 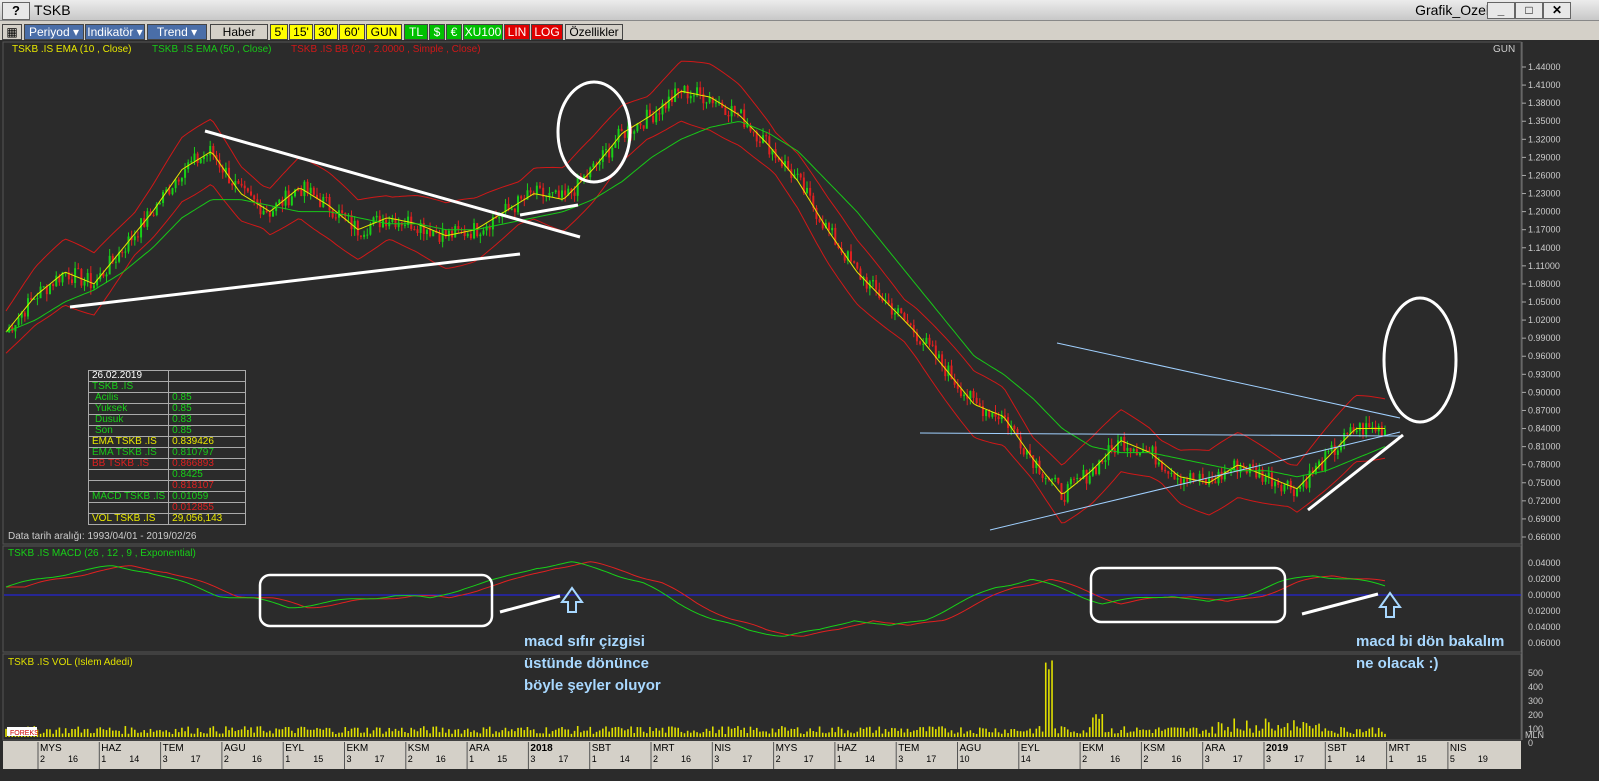 I want to click on trendline-breakout, so click(x=549, y=210).